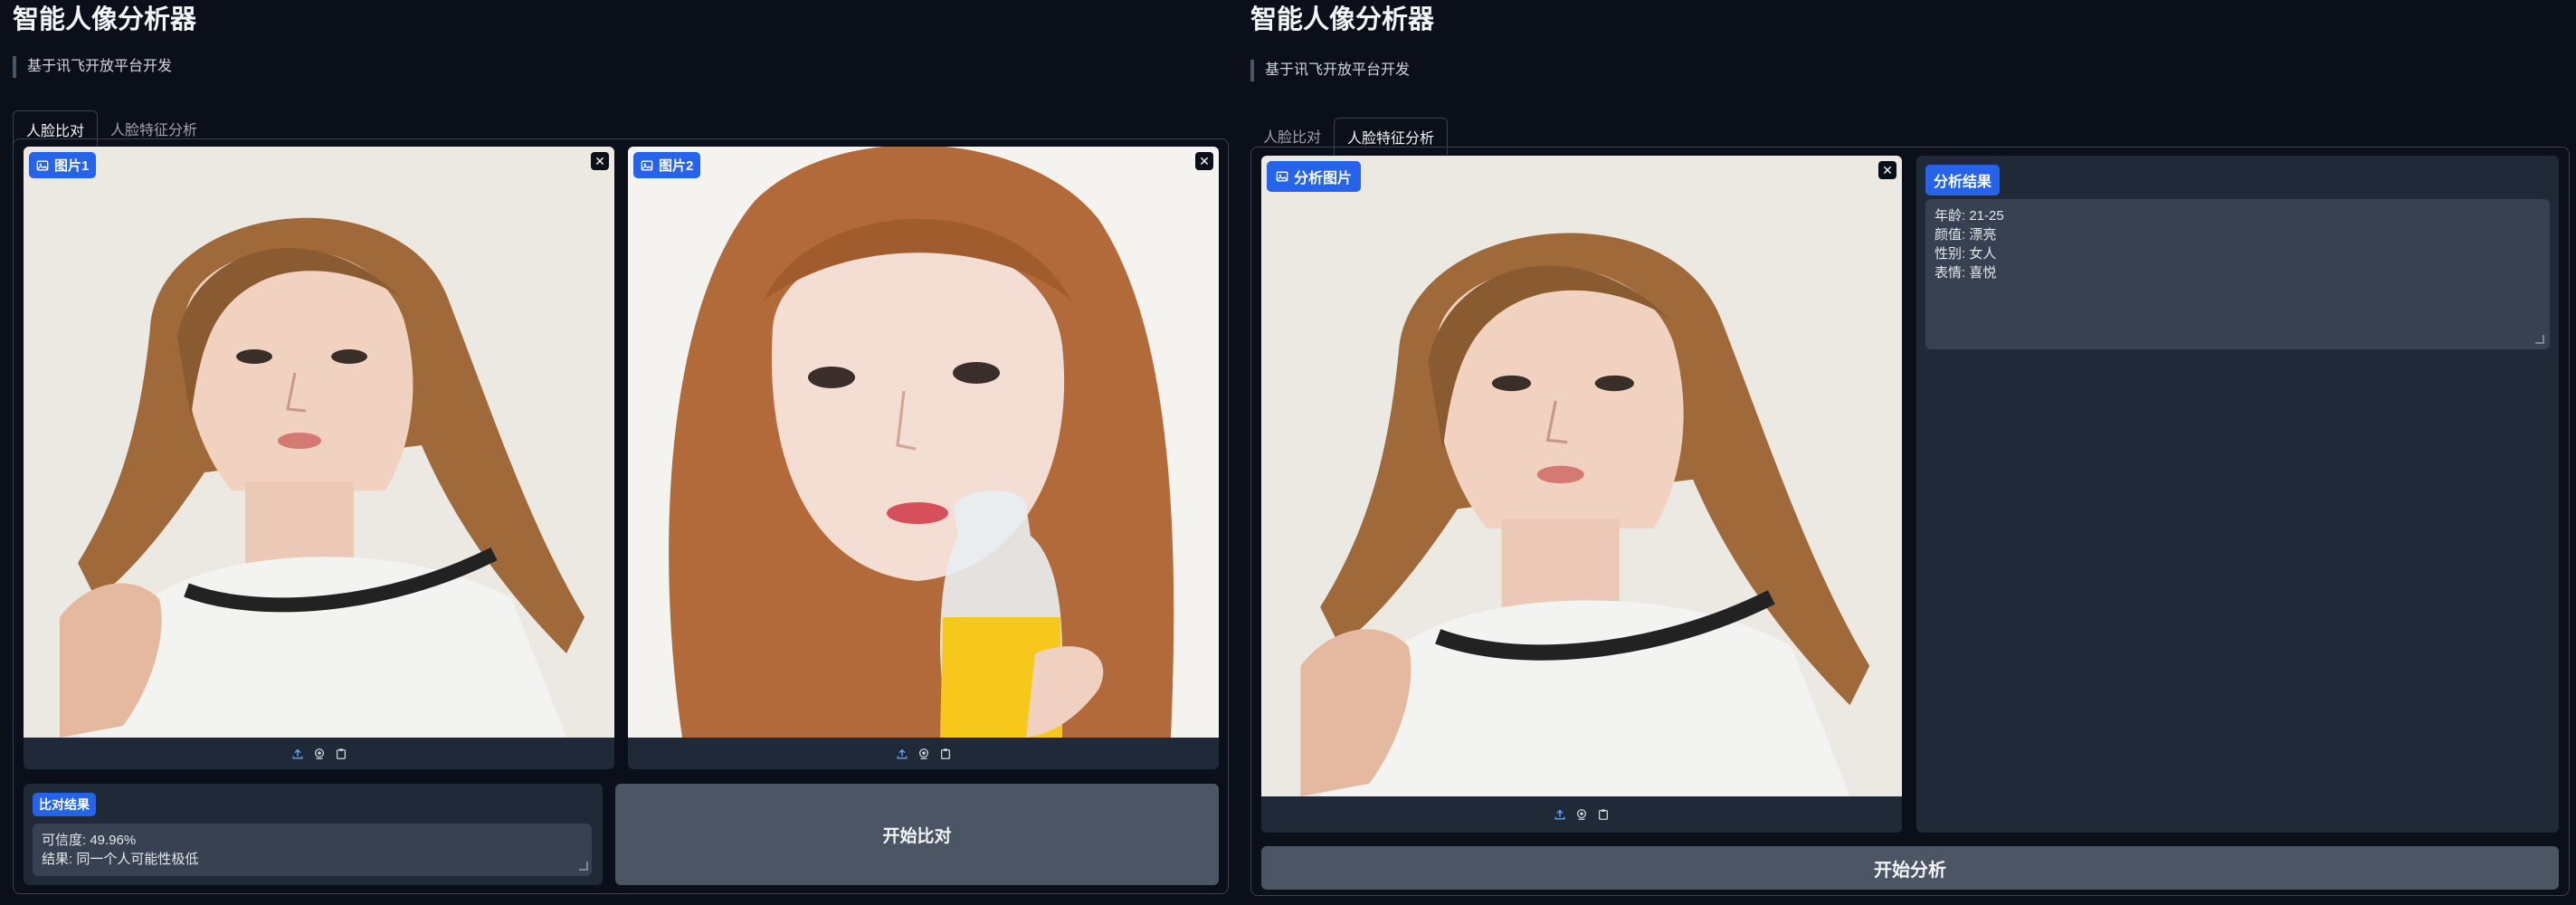 The image size is (2576, 905). I want to click on image2-photo, so click(923, 442).